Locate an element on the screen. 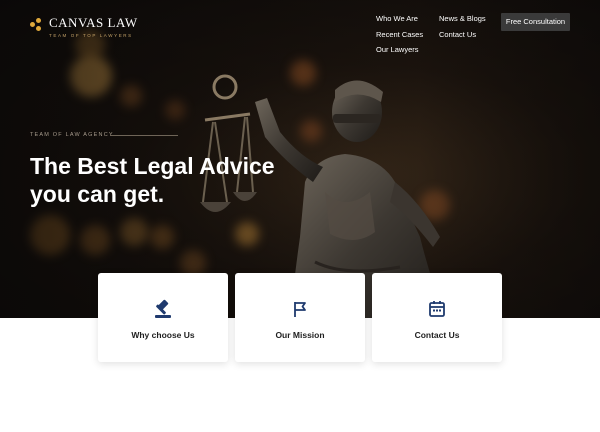 Image resolution: width=600 pixels, height=432 pixels. hero-eyebrow: TEAM OF LAW AGENCY is located at coordinates (72, 135).